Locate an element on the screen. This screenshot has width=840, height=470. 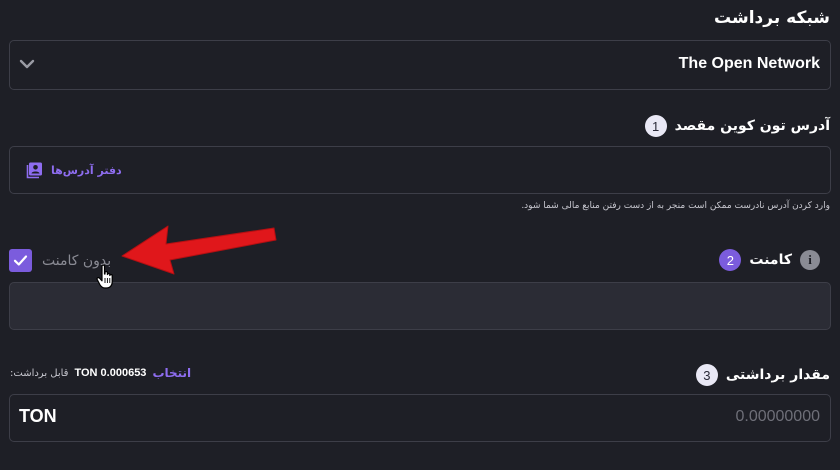
amount-input: TON 0.00000000 is located at coordinates (420, 418).